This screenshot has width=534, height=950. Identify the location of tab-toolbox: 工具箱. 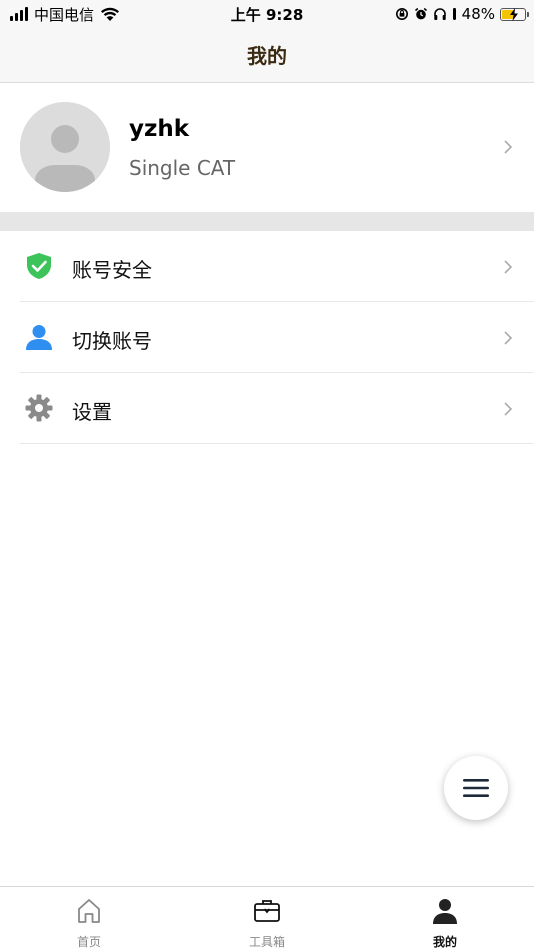
(267, 918).